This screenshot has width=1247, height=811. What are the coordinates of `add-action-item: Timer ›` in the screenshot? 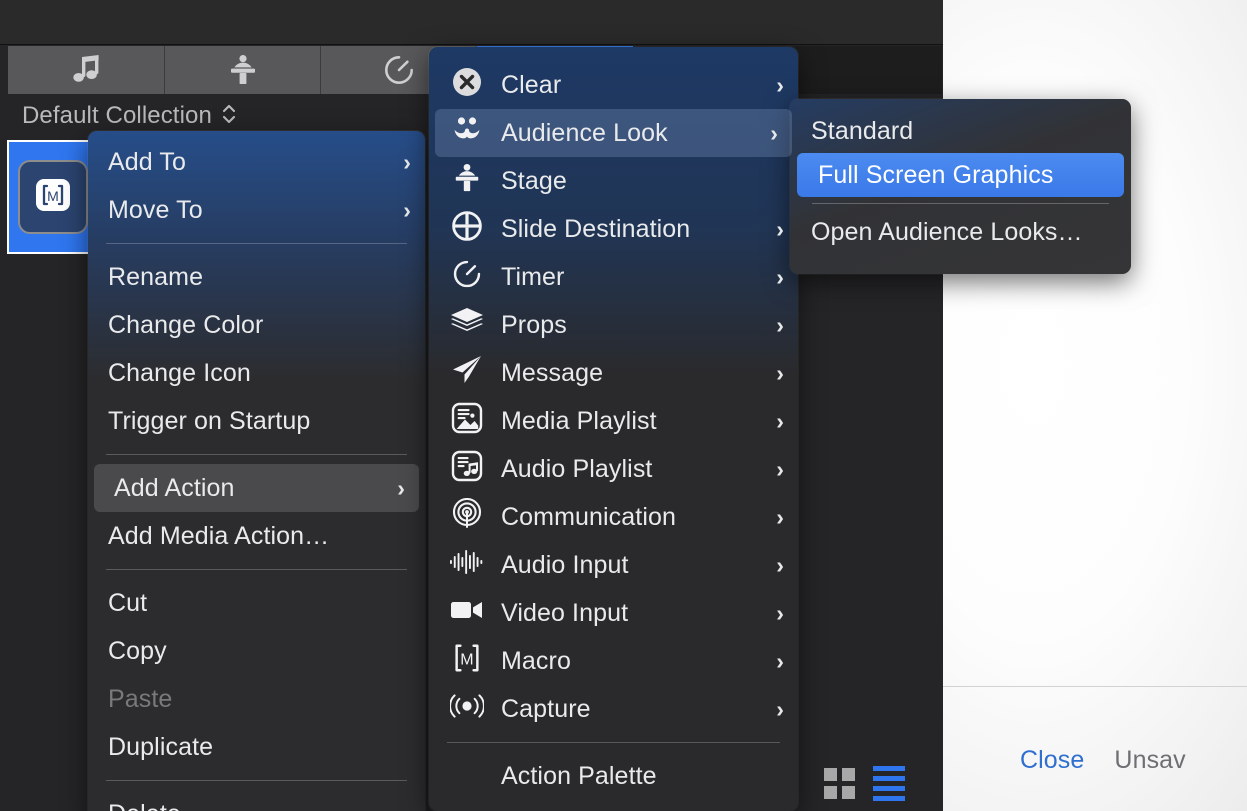 It's located at (613, 277).